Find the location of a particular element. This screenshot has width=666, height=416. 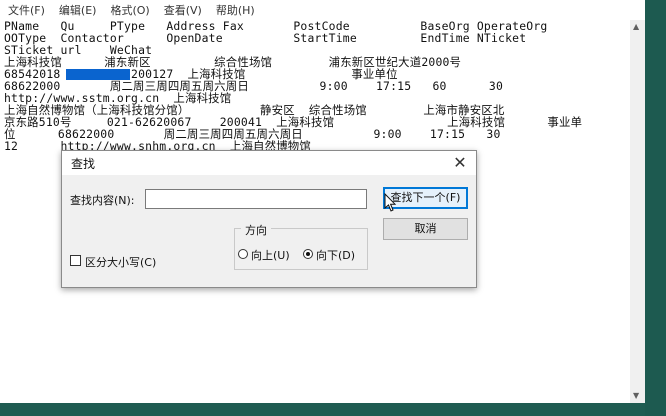

menu-edit: 编辑(E) is located at coordinates (78, 10).